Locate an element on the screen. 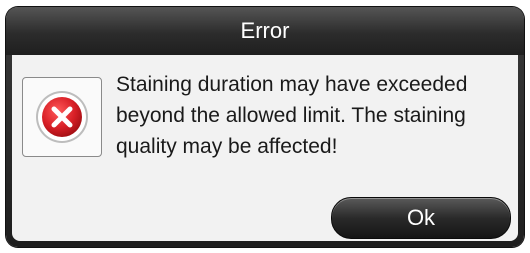  error-icon-frame is located at coordinates (62, 117).